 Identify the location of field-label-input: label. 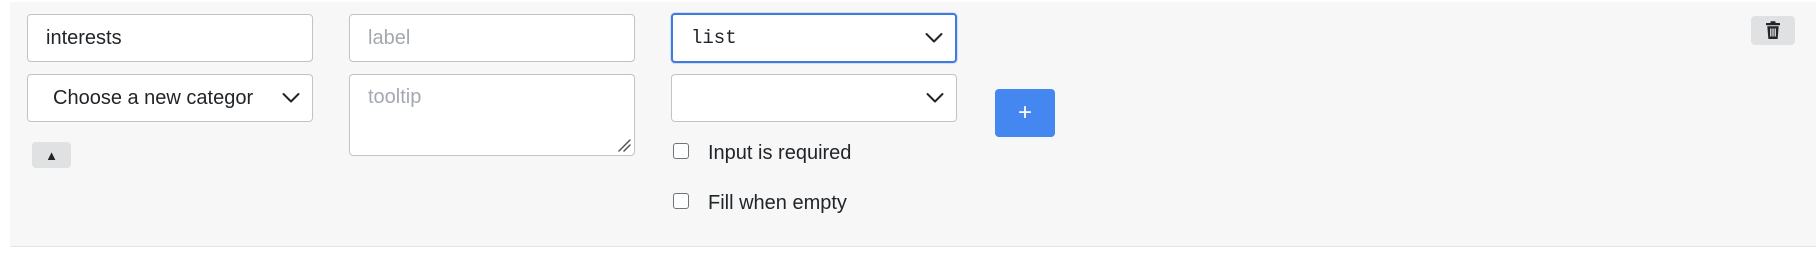
(492, 38).